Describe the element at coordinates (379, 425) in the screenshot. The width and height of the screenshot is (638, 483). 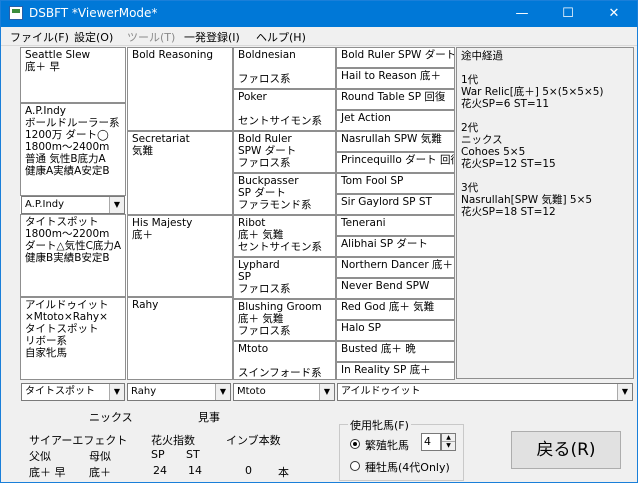
I see `group-title: 使用牝馬(F)` at that location.